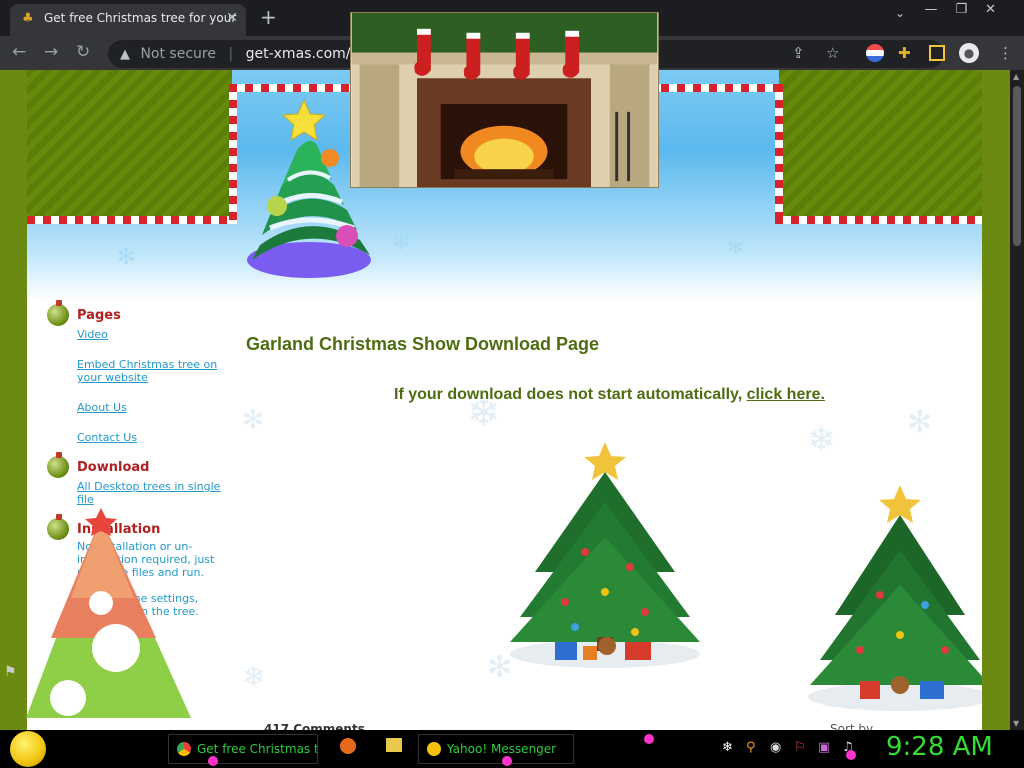 The image size is (1024, 768). I want to click on chrome-icon, so click(184, 749).